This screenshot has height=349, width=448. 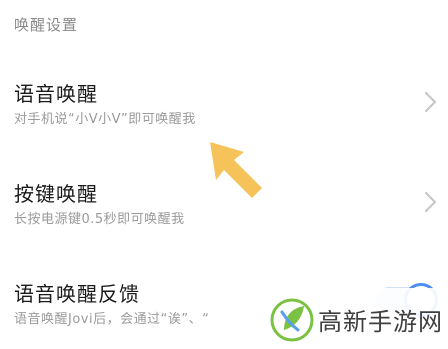 What do you see at coordinates (292, 320) in the screenshot?
I see `leaf-logo-icon` at bounding box center [292, 320].